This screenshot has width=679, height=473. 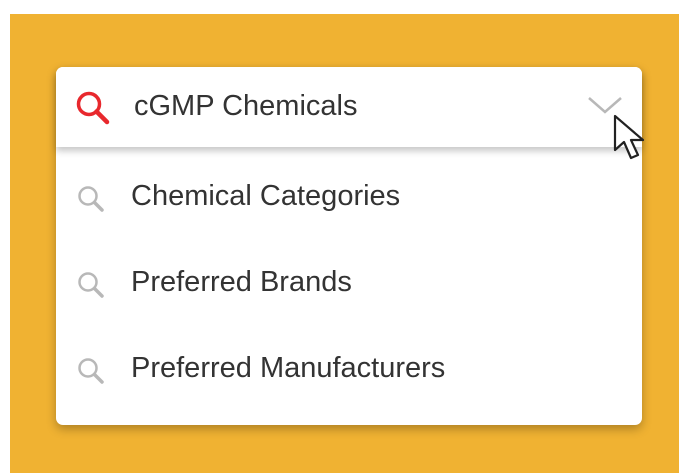 What do you see at coordinates (246, 106) in the screenshot?
I see `selected-label: cGMP Chemicals` at bounding box center [246, 106].